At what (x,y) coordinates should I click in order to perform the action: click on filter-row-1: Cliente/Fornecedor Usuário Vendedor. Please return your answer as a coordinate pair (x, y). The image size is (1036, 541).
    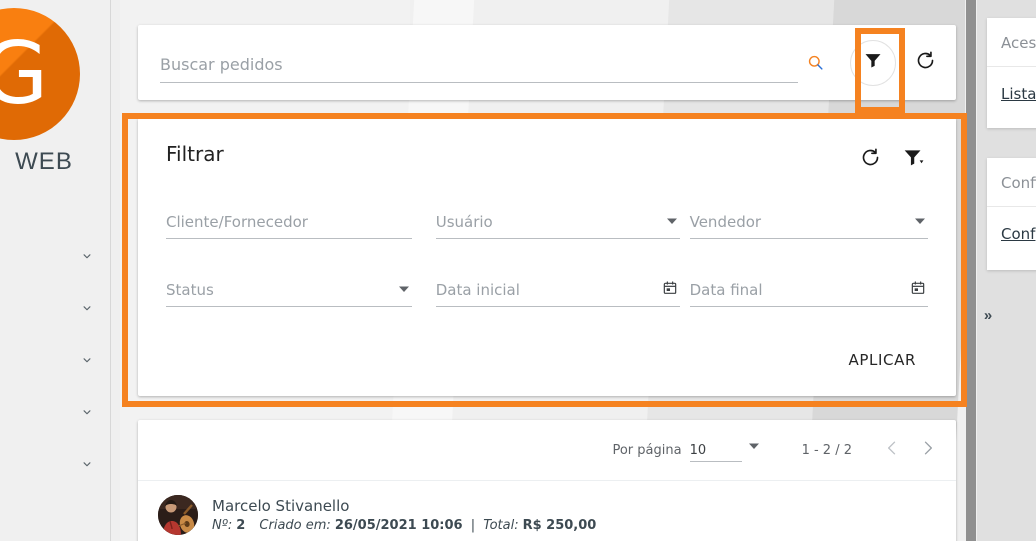
    Looking at the image, I should click on (547, 226).